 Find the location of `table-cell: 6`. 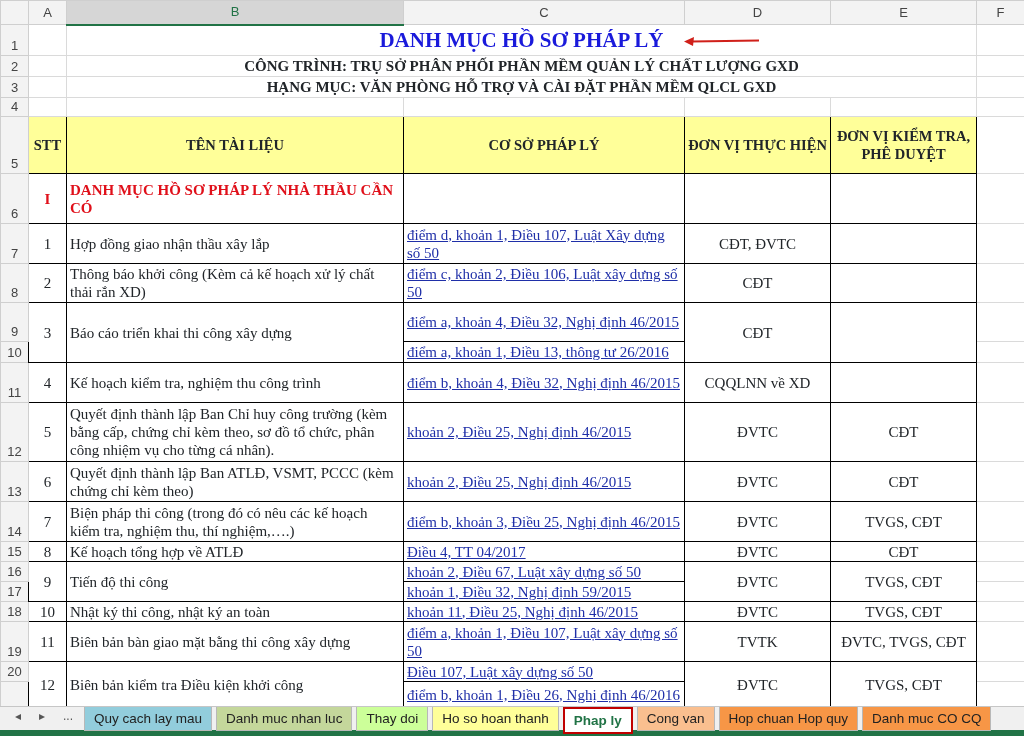

table-cell: 6 is located at coordinates (47, 481).